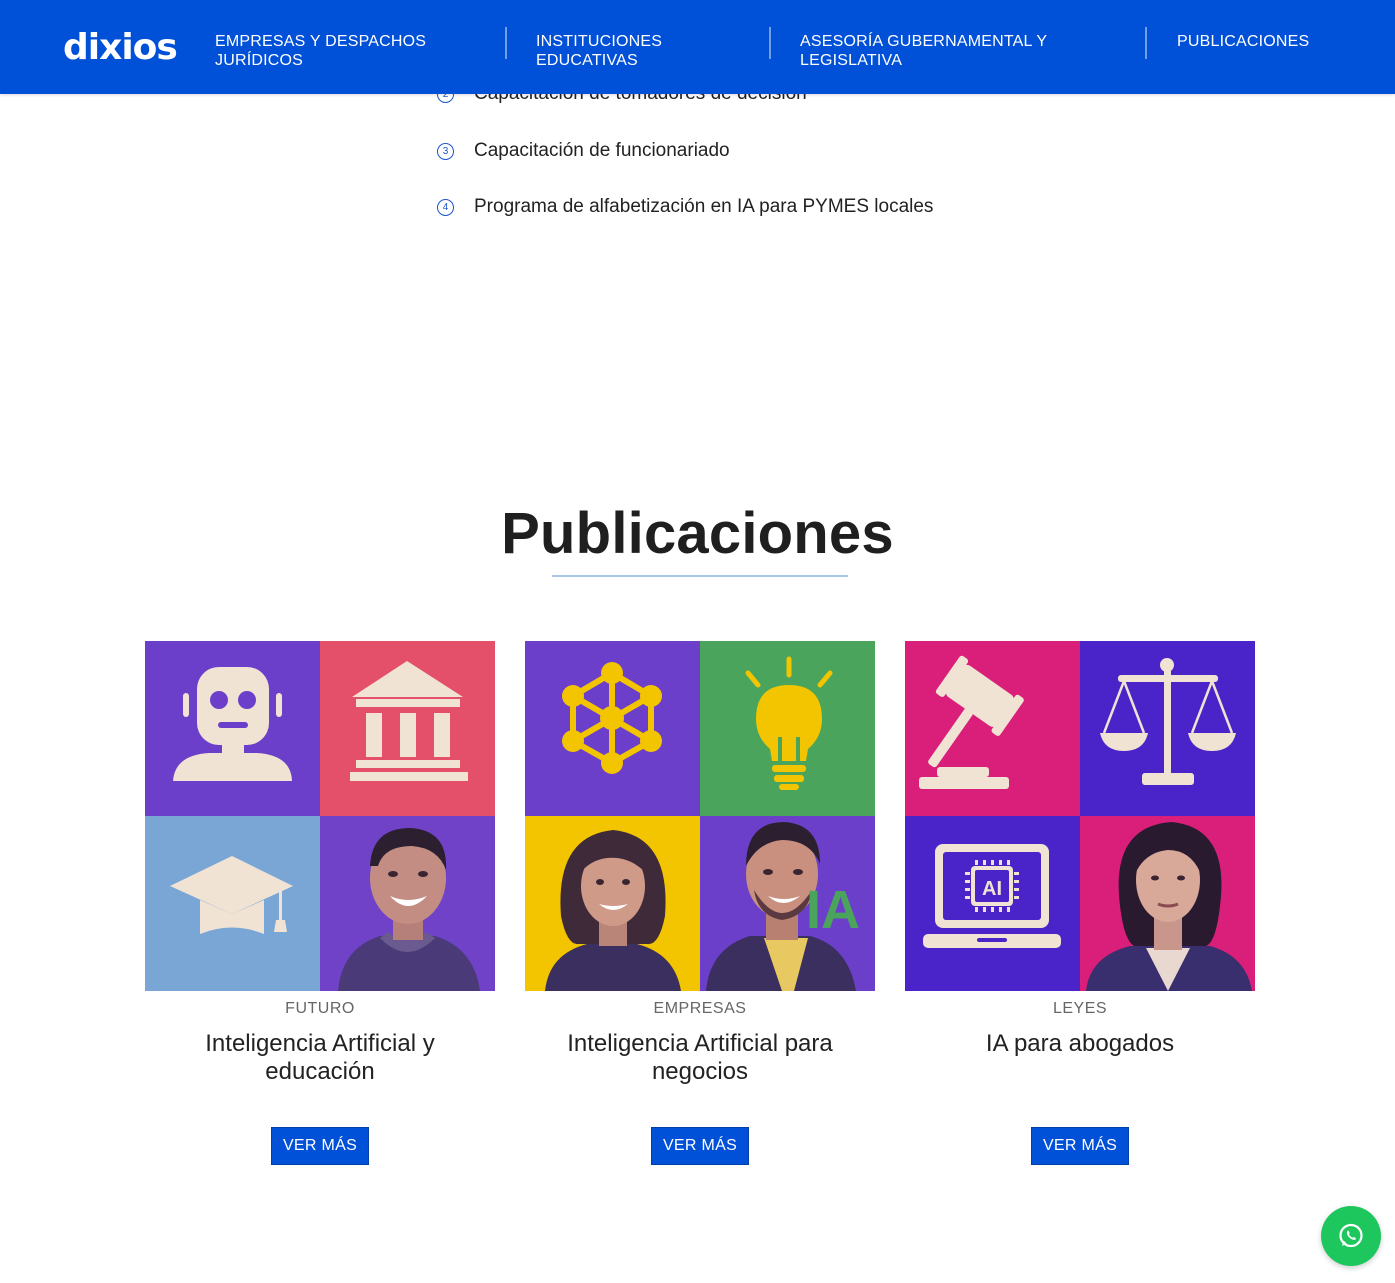 The width and height of the screenshot is (1395, 1283). What do you see at coordinates (445, 151) in the screenshot?
I see `list-number: 3` at bounding box center [445, 151].